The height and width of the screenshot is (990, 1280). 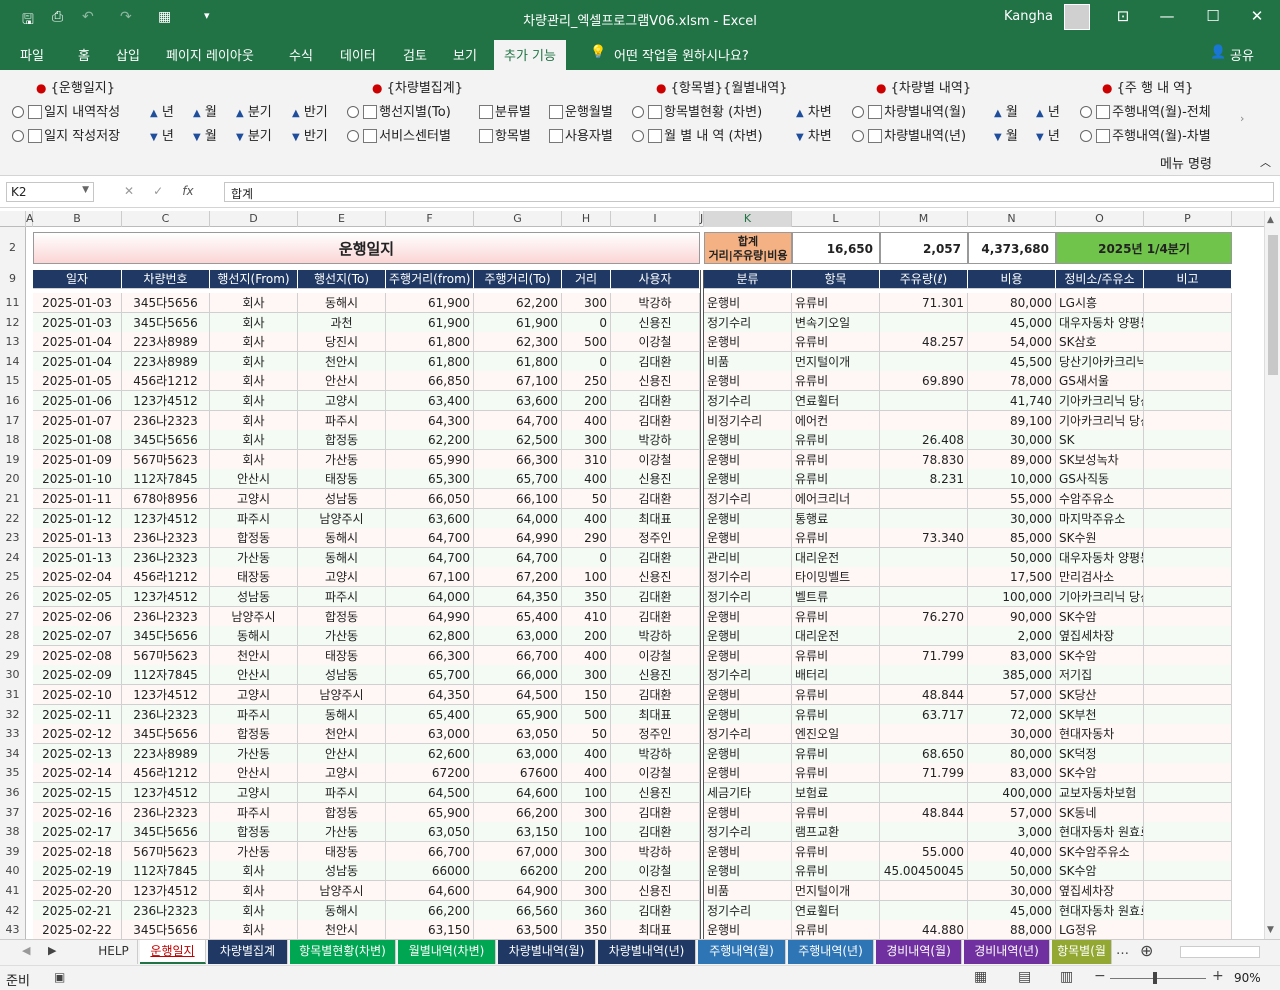 I want to click on cell-item: 대리운전, so click(x=836, y=558).